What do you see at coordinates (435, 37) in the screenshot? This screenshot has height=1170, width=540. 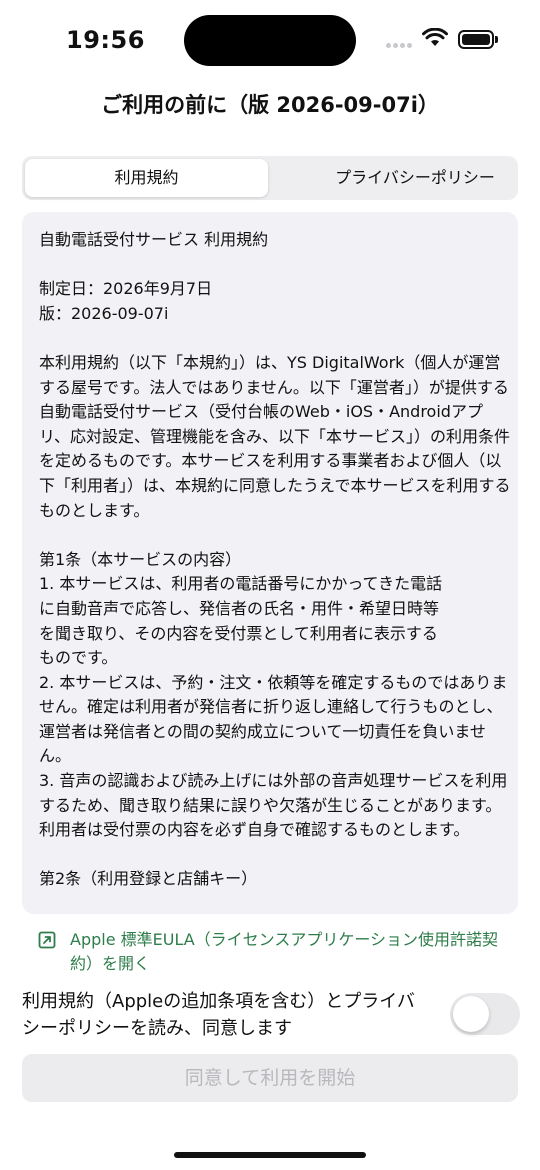 I see `wifi-icon` at bounding box center [435, 37].